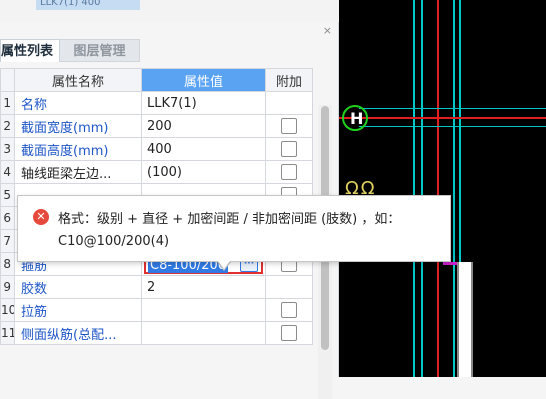 This screenshot has height=399, width=546. I want to click on grid-header: 属性名称 属性值 附加, so click(156, 80).